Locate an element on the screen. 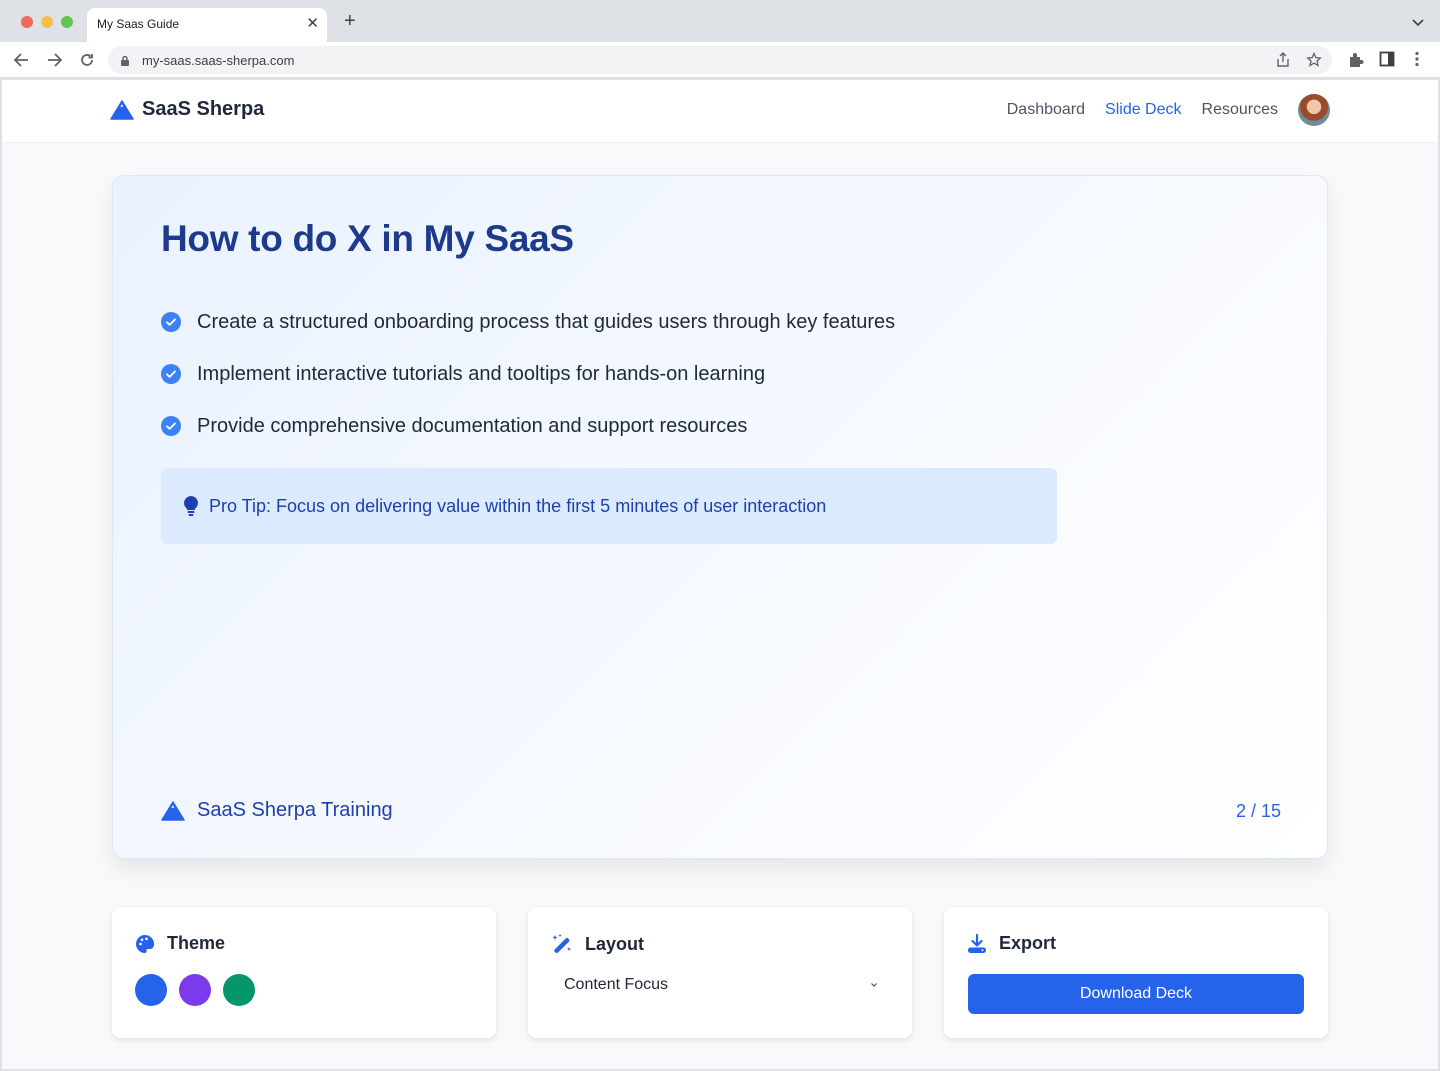 Image resolution: width=1440 pixels, height=1071 pixels. nav-slide-deck: Slide Deck is located at coordinates (1143, 110).